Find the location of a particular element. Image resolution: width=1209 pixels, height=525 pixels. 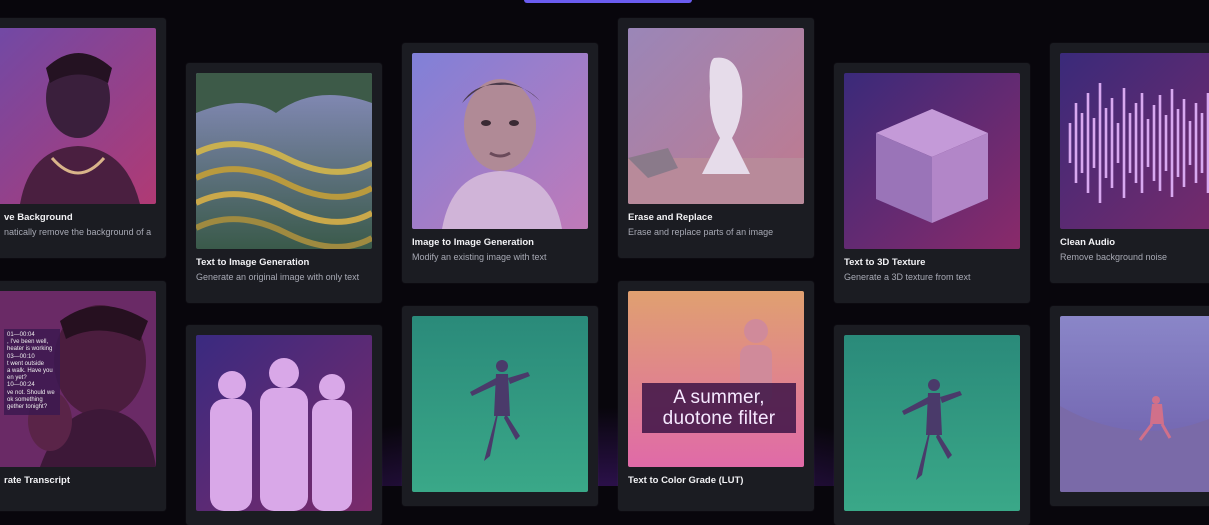

text-to-3d-thumbnail is located at coordinates (932, 161).